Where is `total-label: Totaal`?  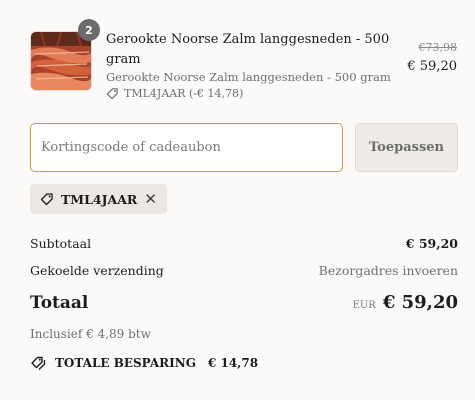 total-label: Totaal is located at coordinates (59, 303).